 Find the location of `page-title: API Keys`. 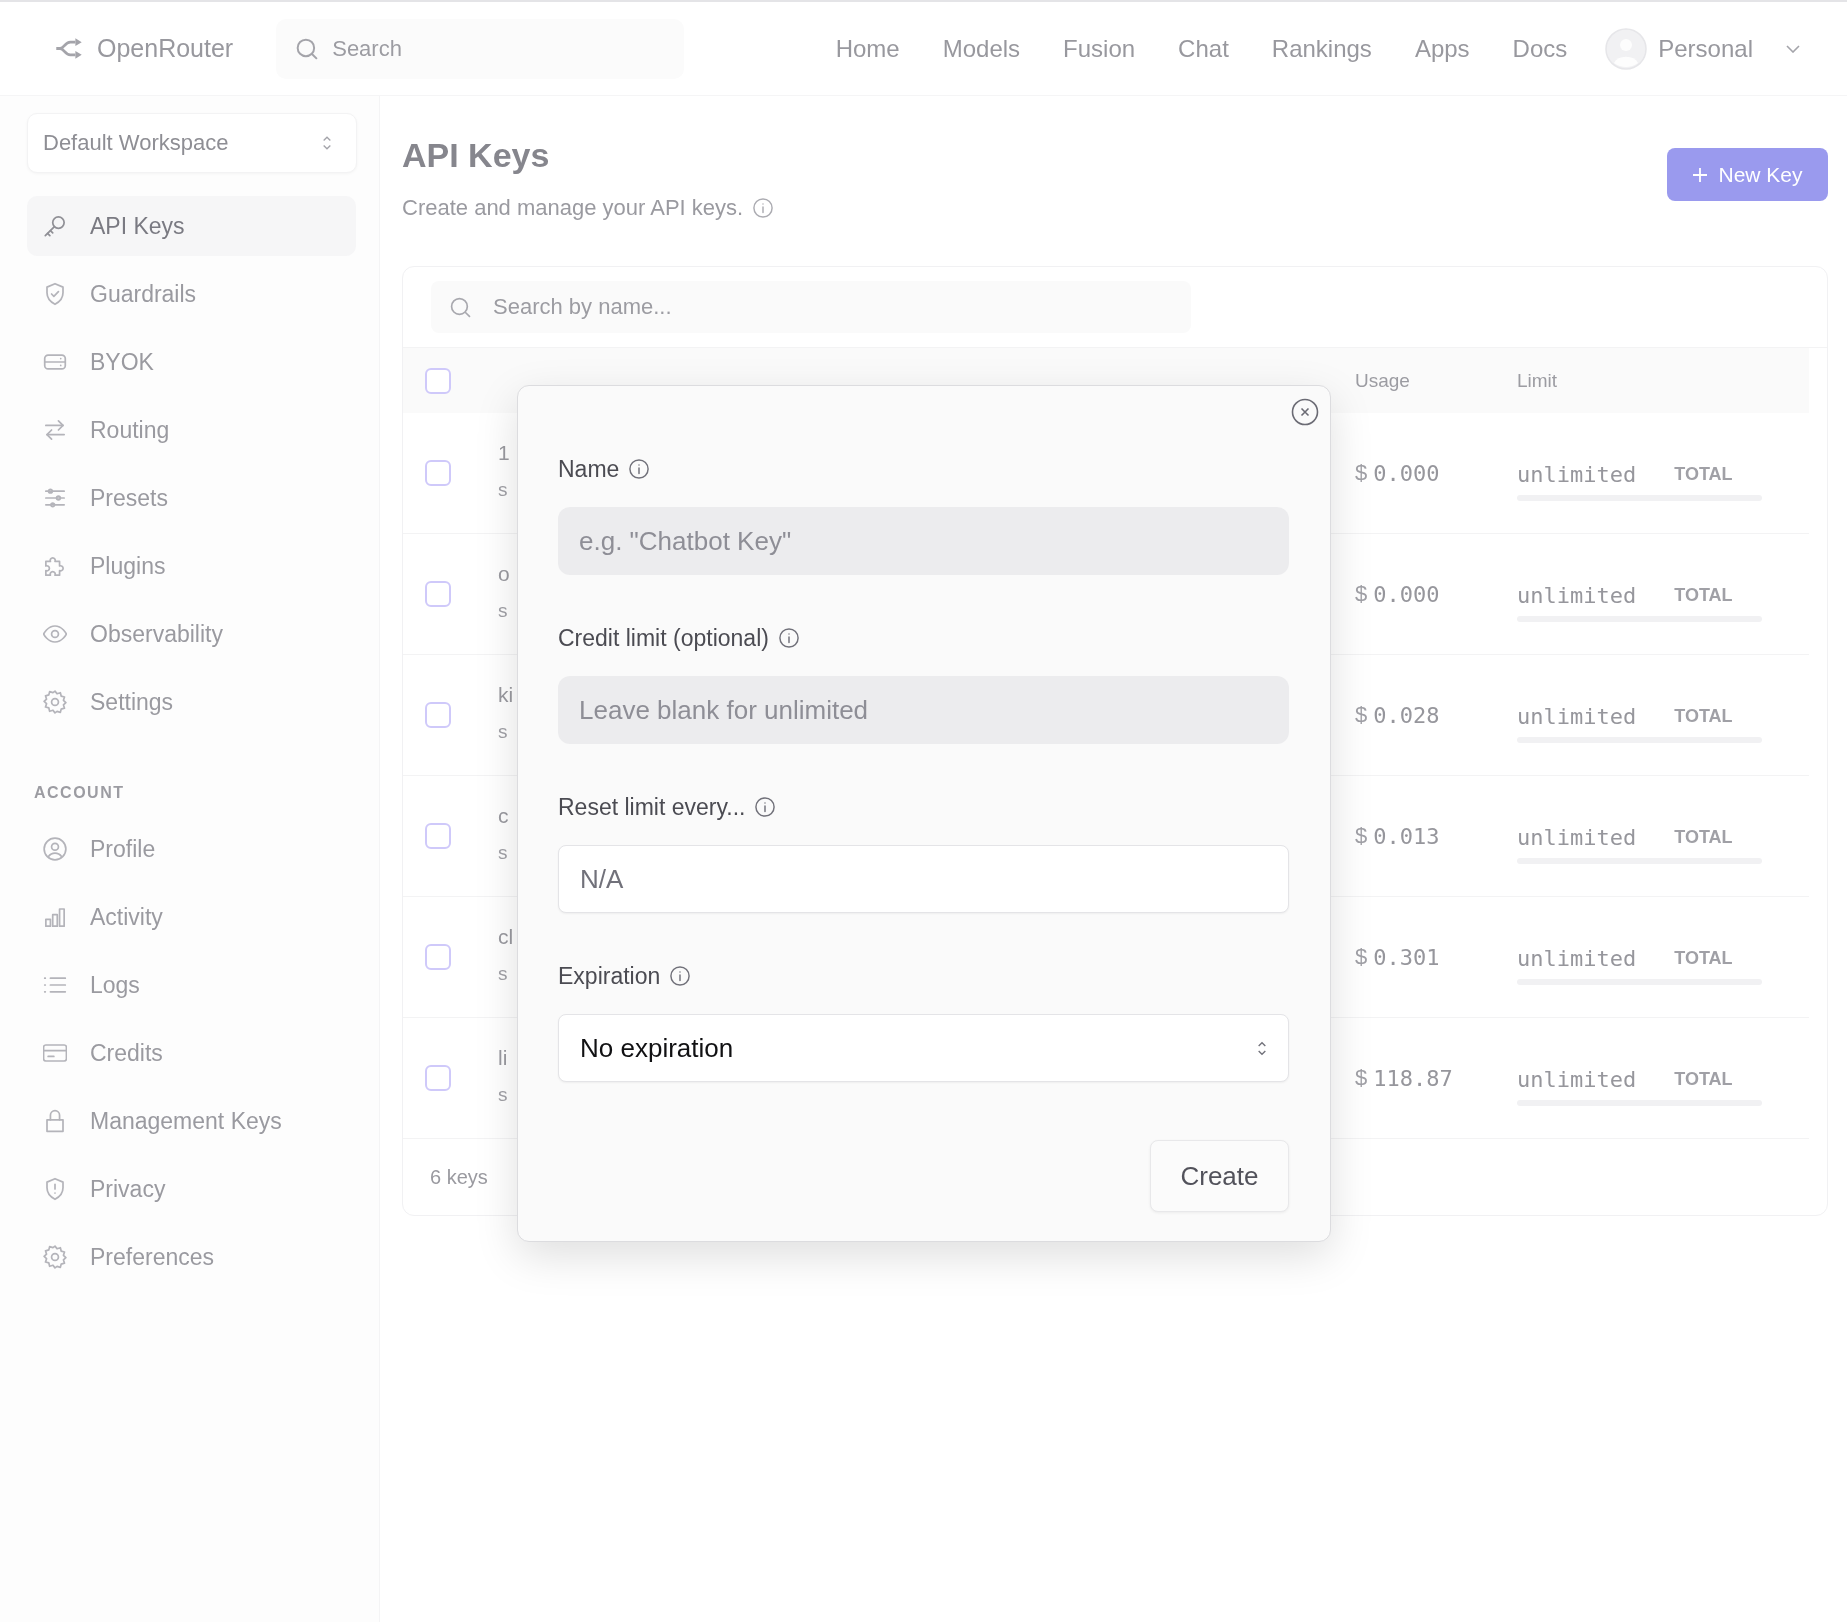

page-title: API Keys is located at coordinates (476, 155).